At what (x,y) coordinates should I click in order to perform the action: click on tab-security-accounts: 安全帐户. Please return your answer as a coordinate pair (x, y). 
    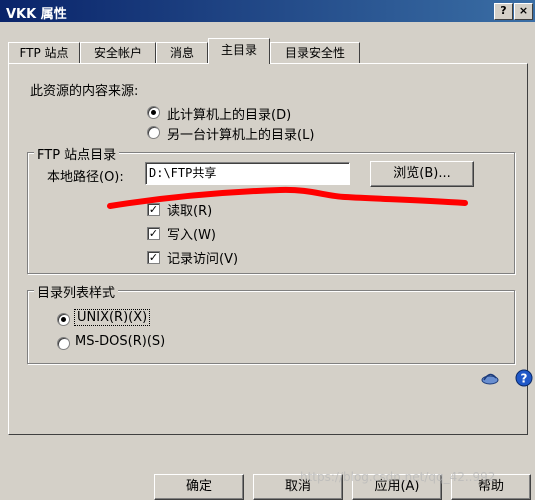
    Looking at the image, I should click on (118, 52).